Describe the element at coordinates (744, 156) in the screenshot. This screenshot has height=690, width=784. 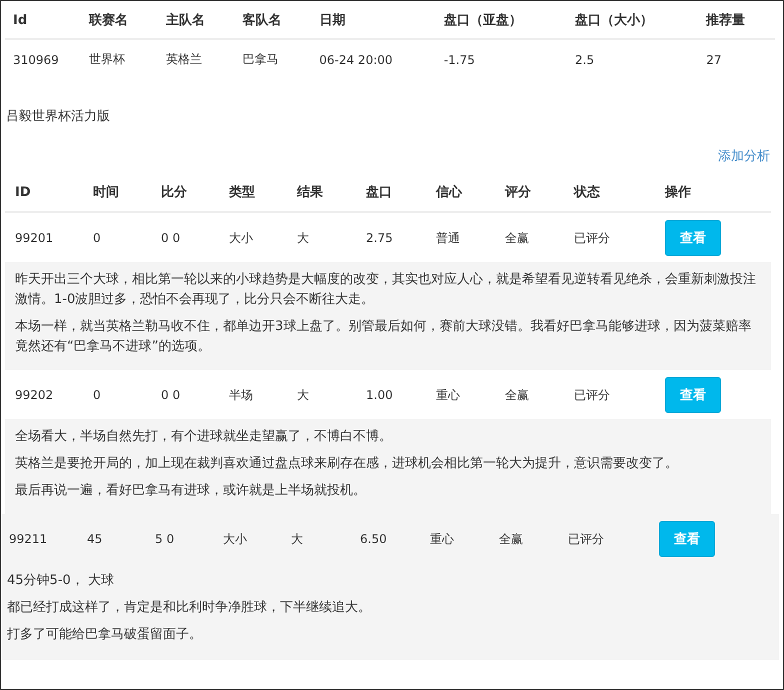
I see `add-analysis-link: 添加分析` at that location.